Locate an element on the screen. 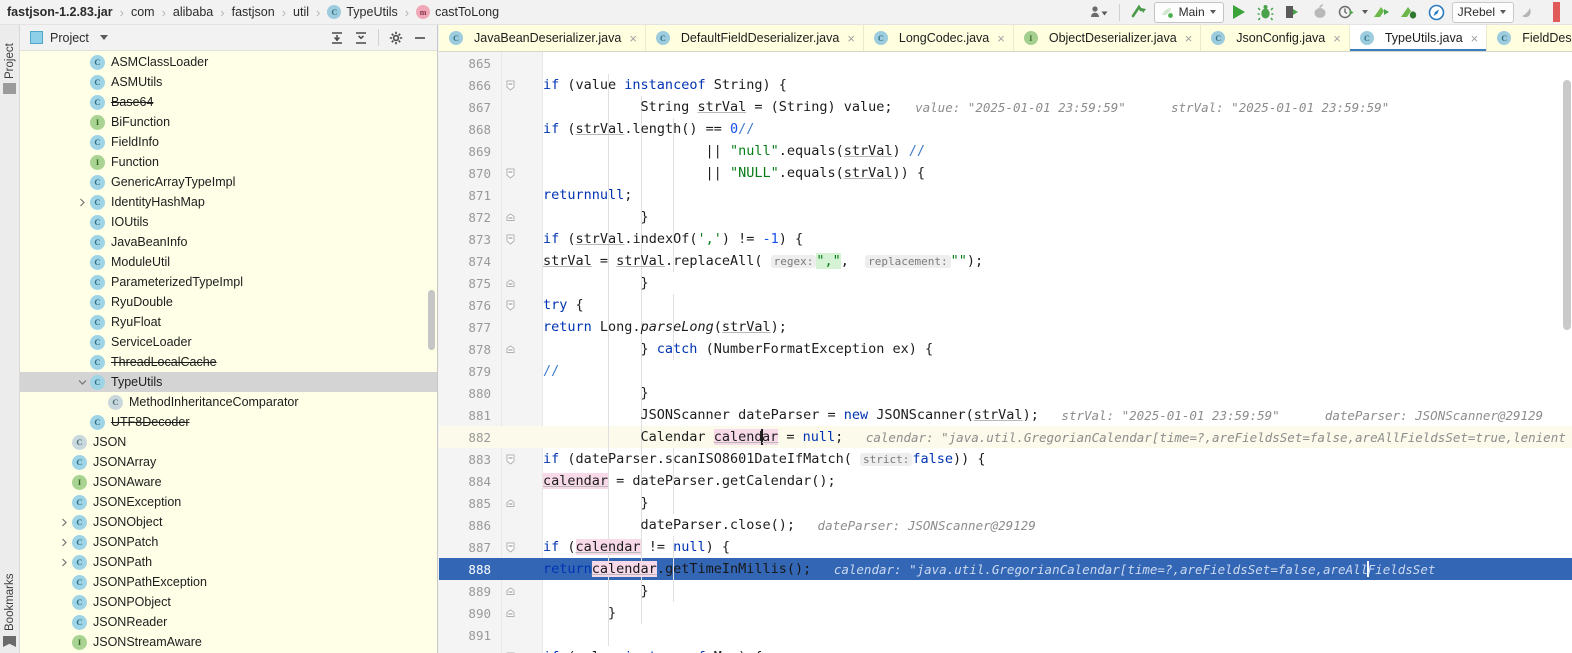 Image resolution: width=1572 pixels, height=653 pixels. code-line: 892 if (value instanceof Map) { is located at coordinates (1005, 649).